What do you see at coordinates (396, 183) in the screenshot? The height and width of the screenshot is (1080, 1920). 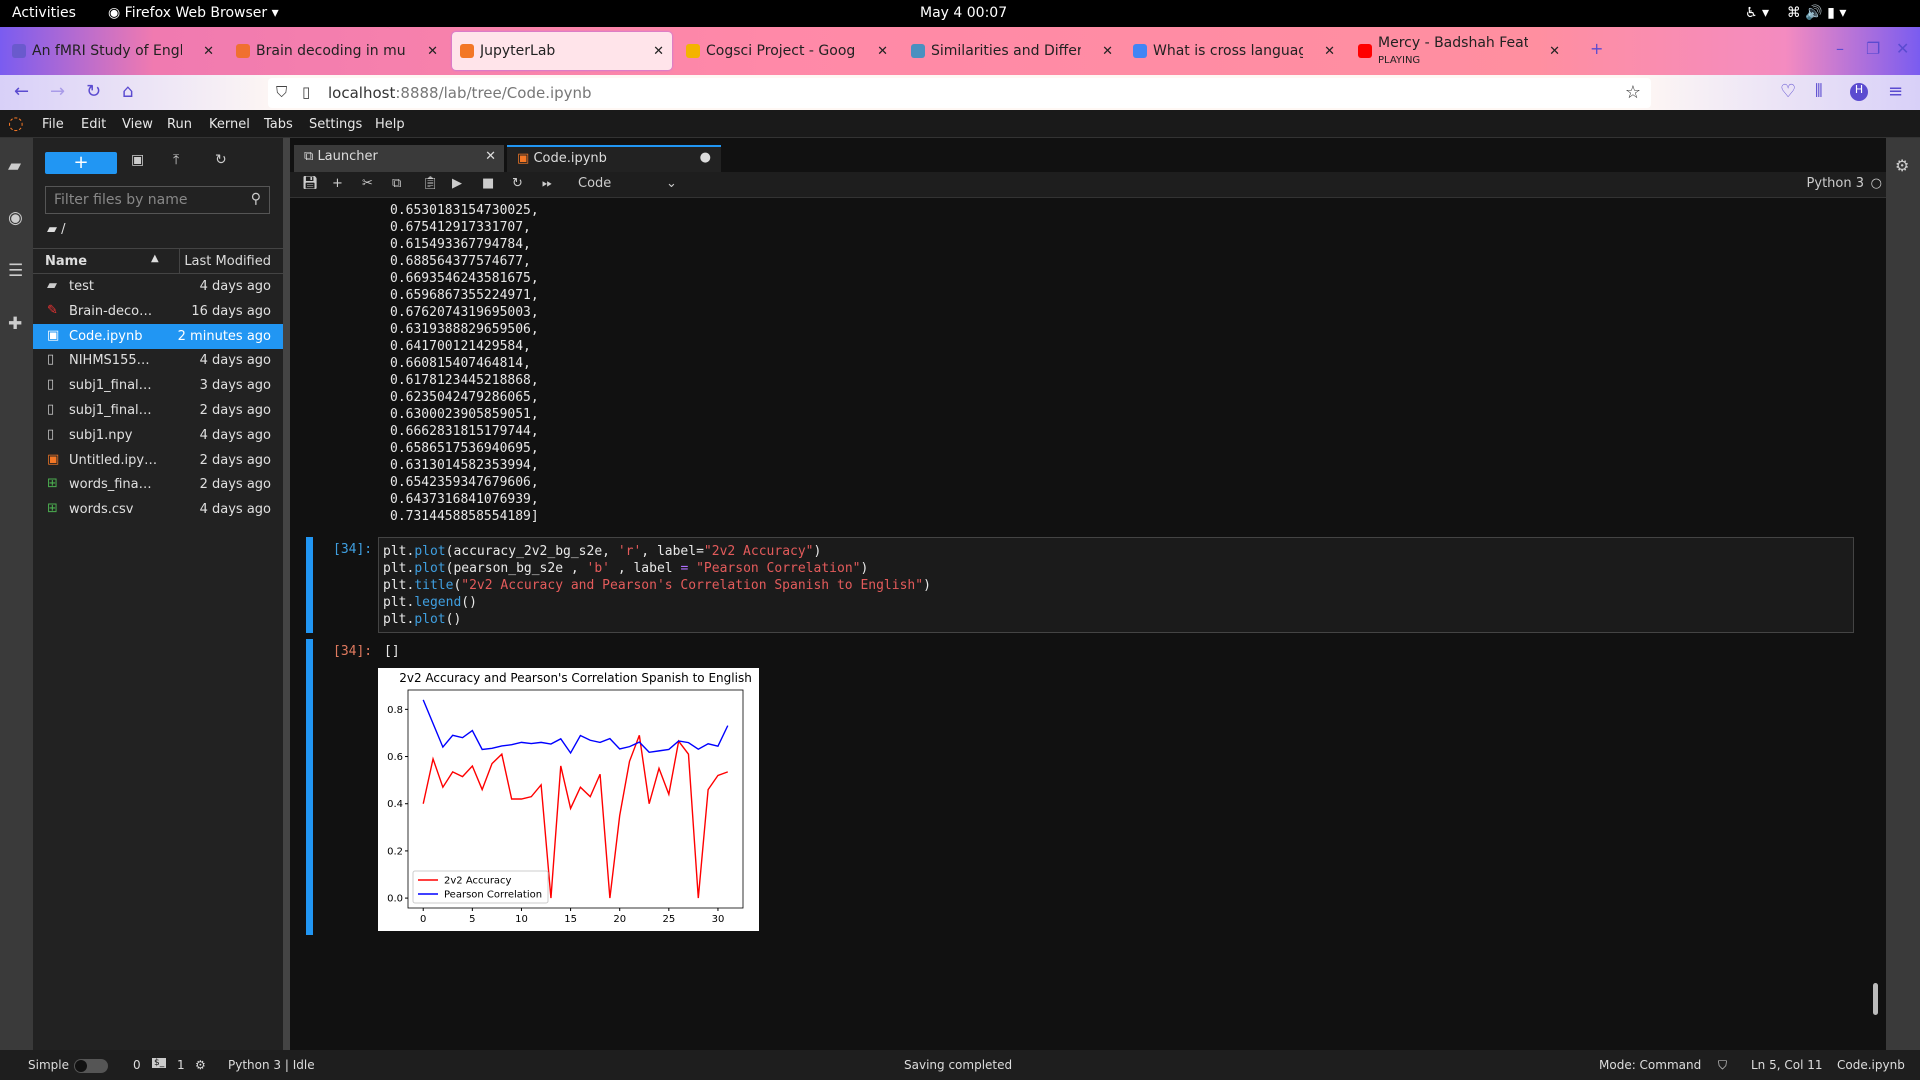 I see `copy-icon: ⧉` at bounding box center [396, 183].